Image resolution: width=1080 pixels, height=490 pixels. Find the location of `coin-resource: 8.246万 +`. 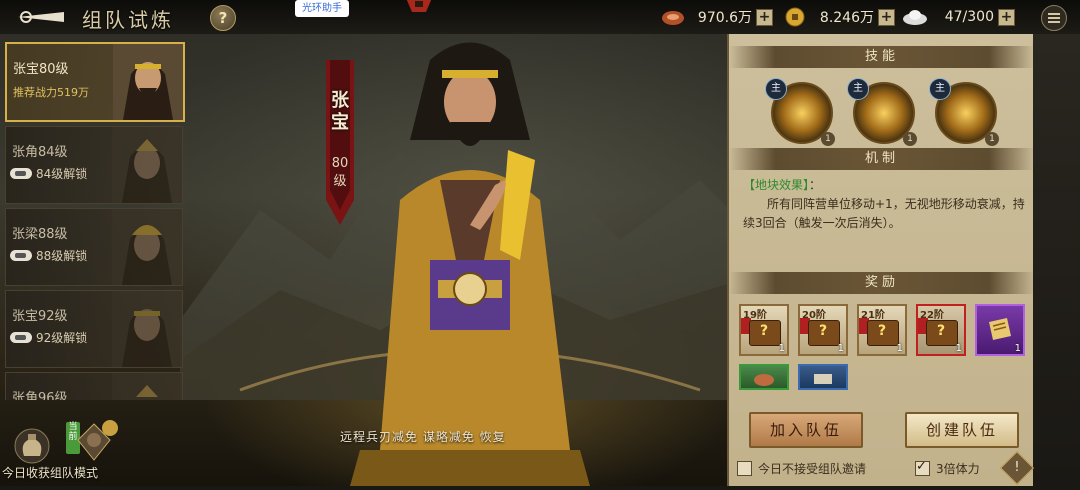

coin-resource: 8.246万 + is located at coordinates (838, 17).